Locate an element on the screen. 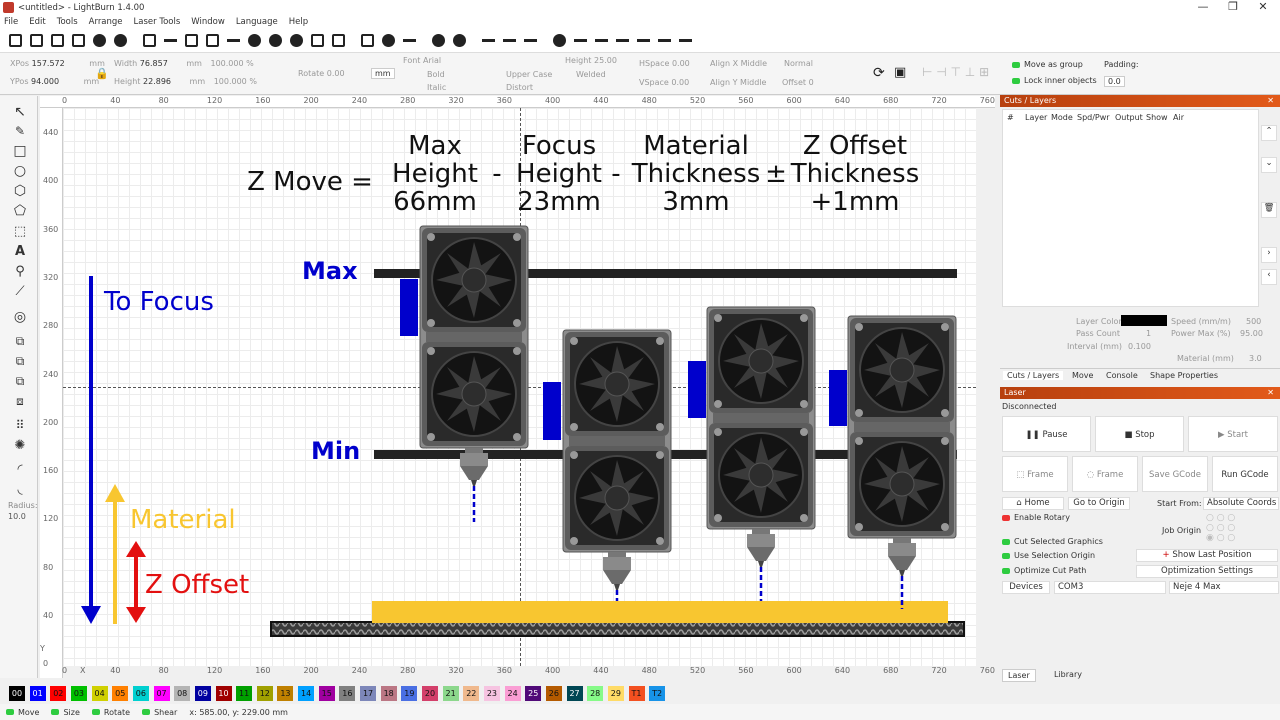 The width and height of the screenshot is (1280, 720). palette-swatch: 24 is located at coordinates (512, 693).